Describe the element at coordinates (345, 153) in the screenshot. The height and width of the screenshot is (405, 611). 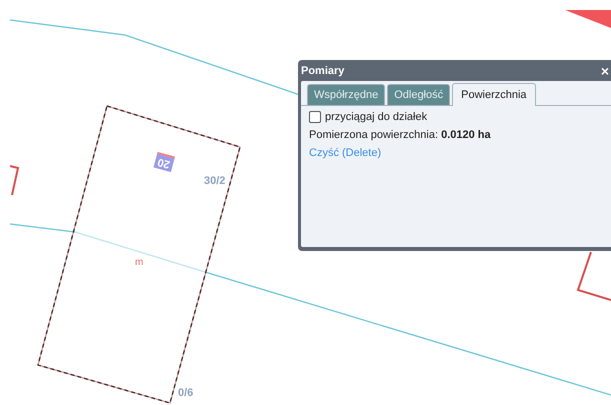
I see `clear-link: Czyść (Delete)` at that location.